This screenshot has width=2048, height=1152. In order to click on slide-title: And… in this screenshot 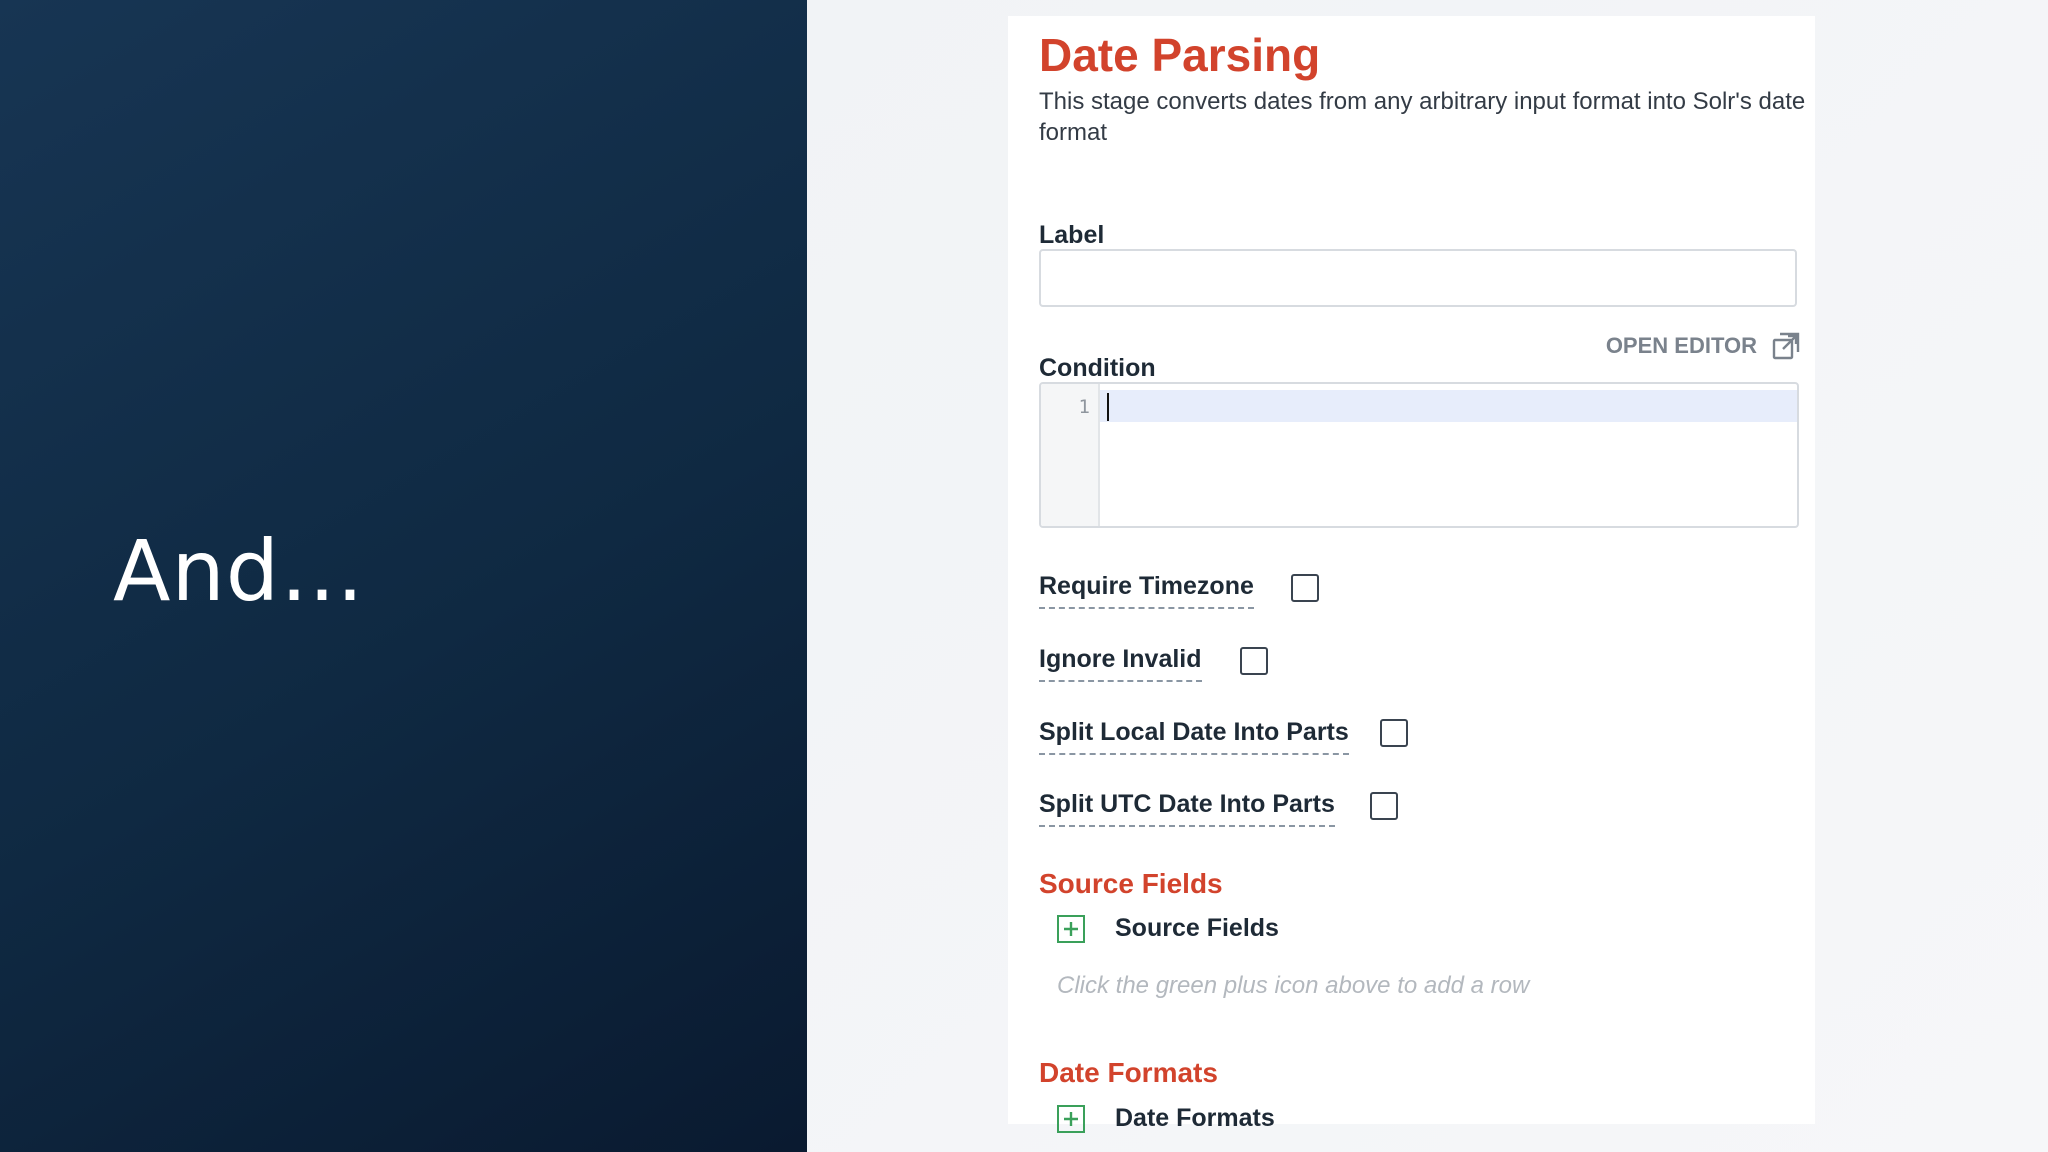, I will do `click(239, 571)`.